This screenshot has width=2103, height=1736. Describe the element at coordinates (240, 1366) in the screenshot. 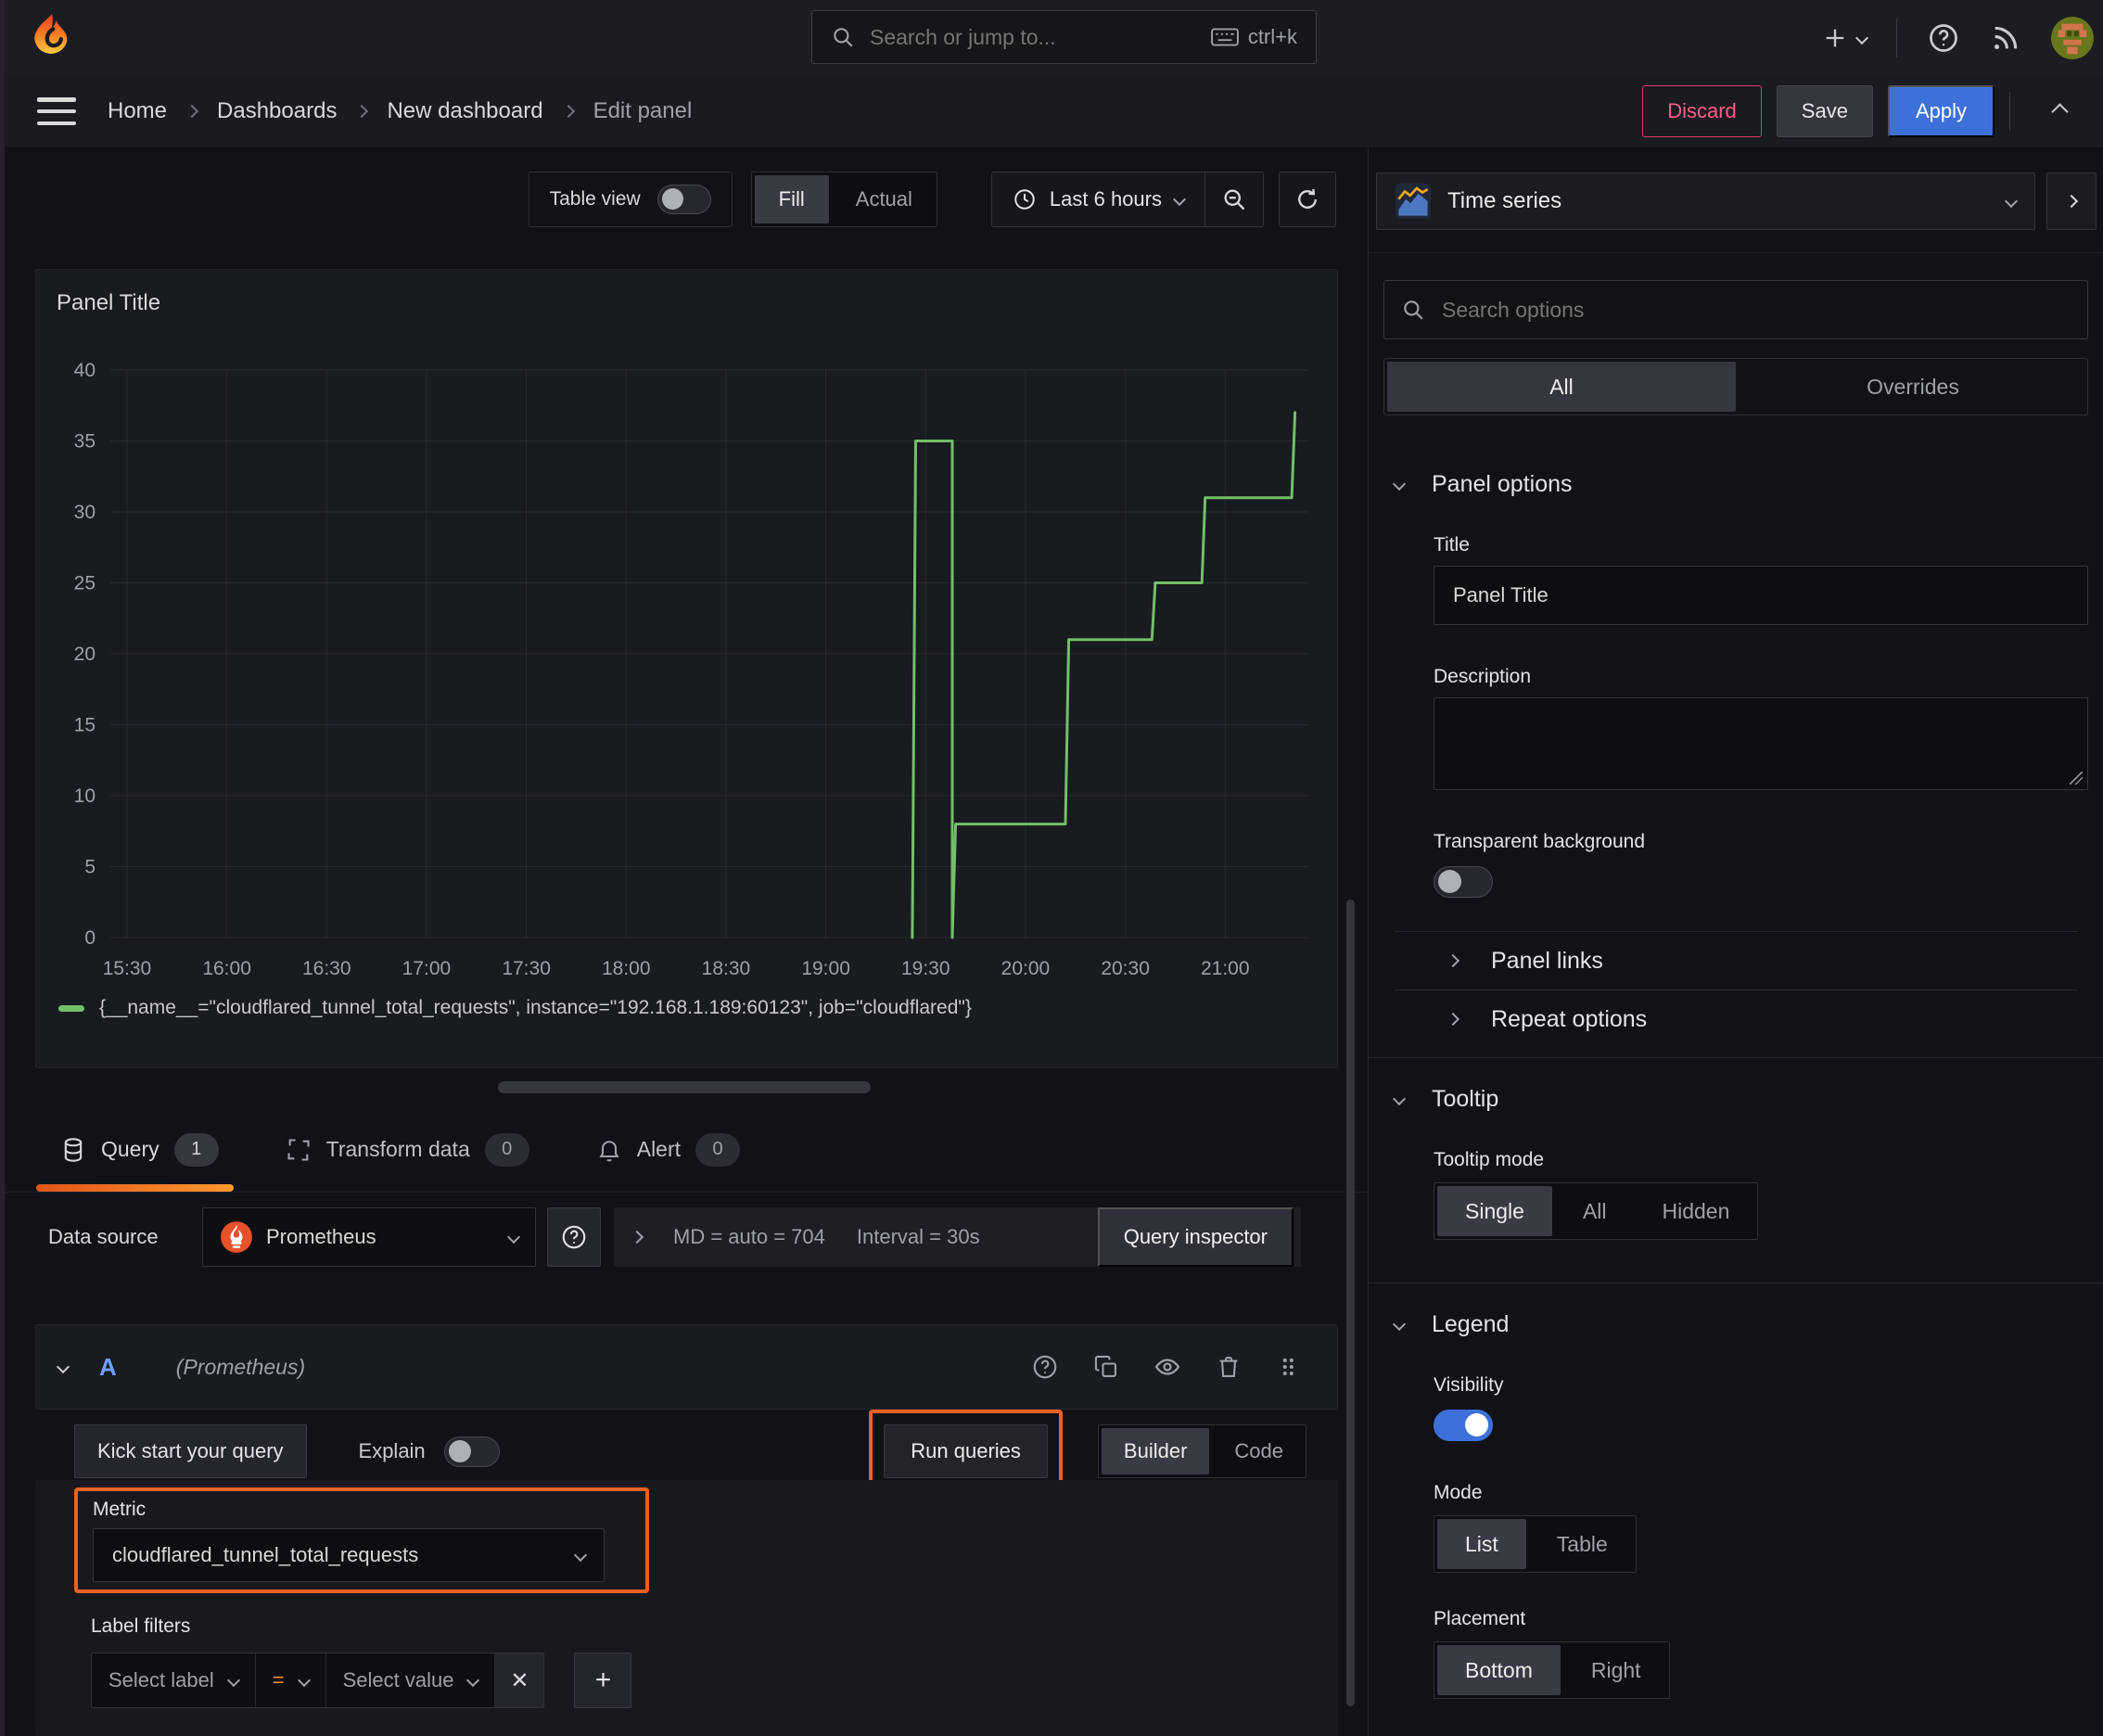

I see `query-datasource-hint: (Prometheus)` at that location.